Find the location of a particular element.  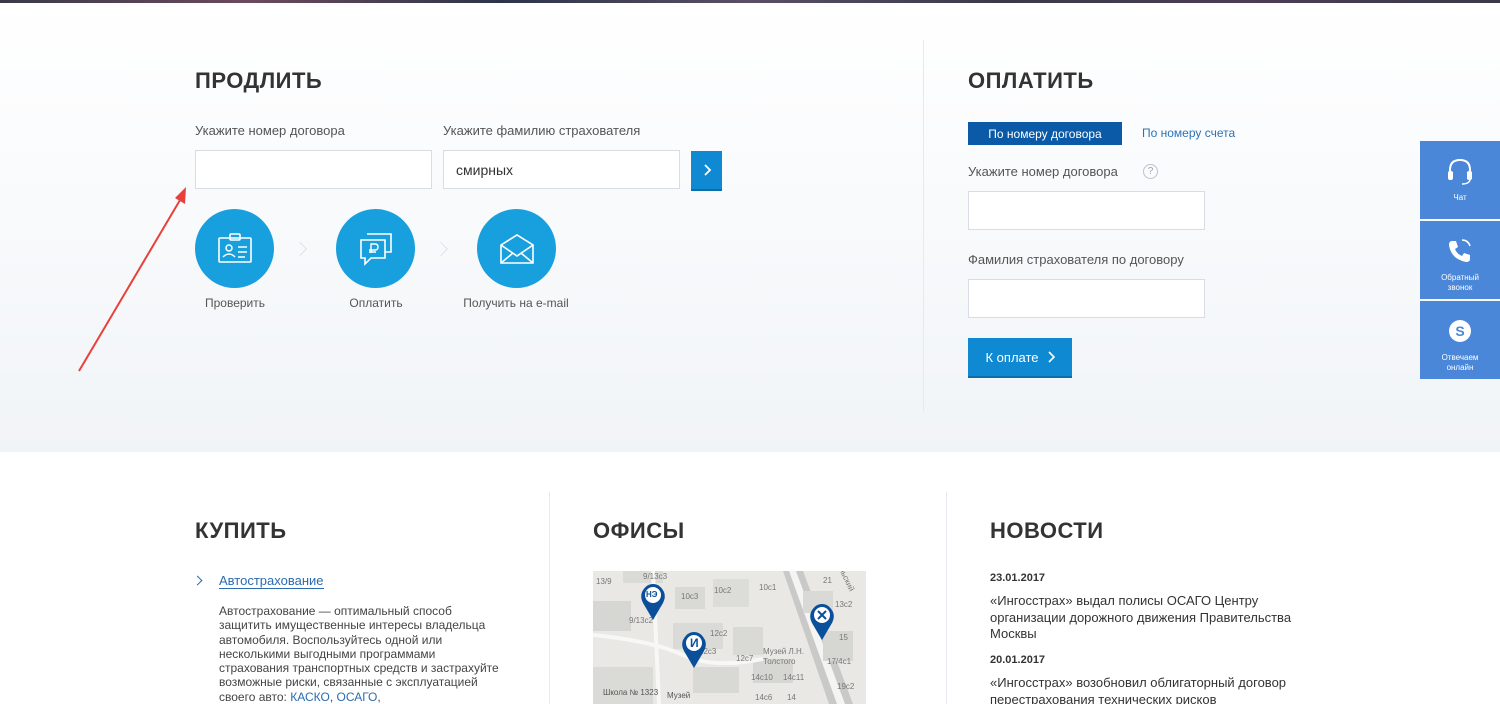

map-label: 14c10 is located at coordinates (762, 677).